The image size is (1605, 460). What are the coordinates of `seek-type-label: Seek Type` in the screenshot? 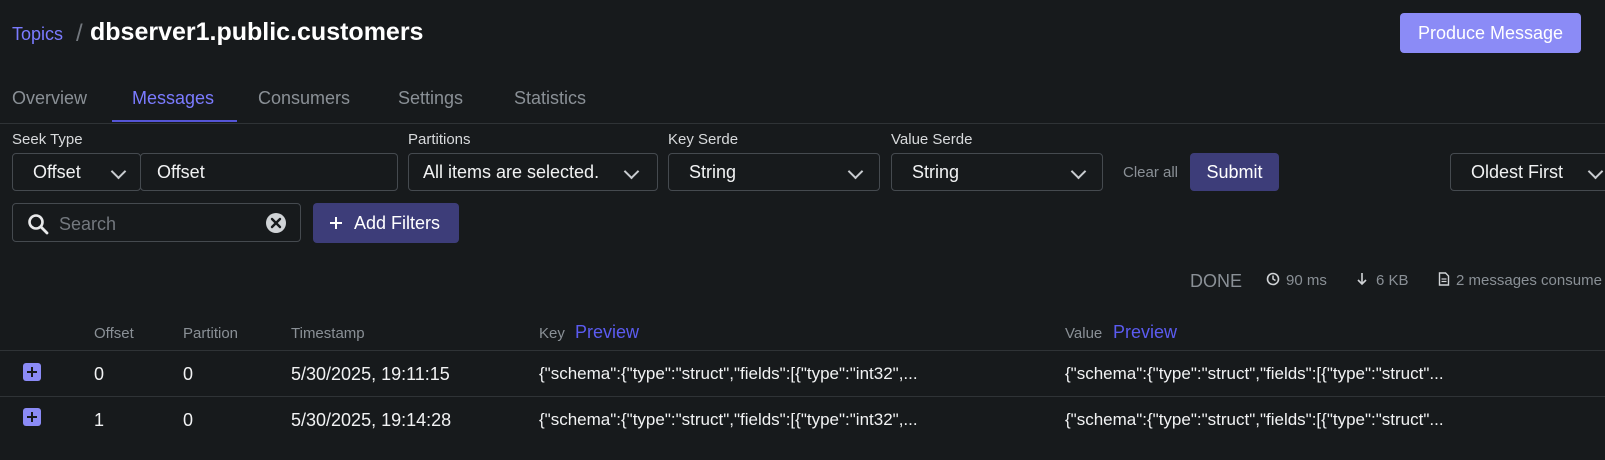 It's located at (47, 139).